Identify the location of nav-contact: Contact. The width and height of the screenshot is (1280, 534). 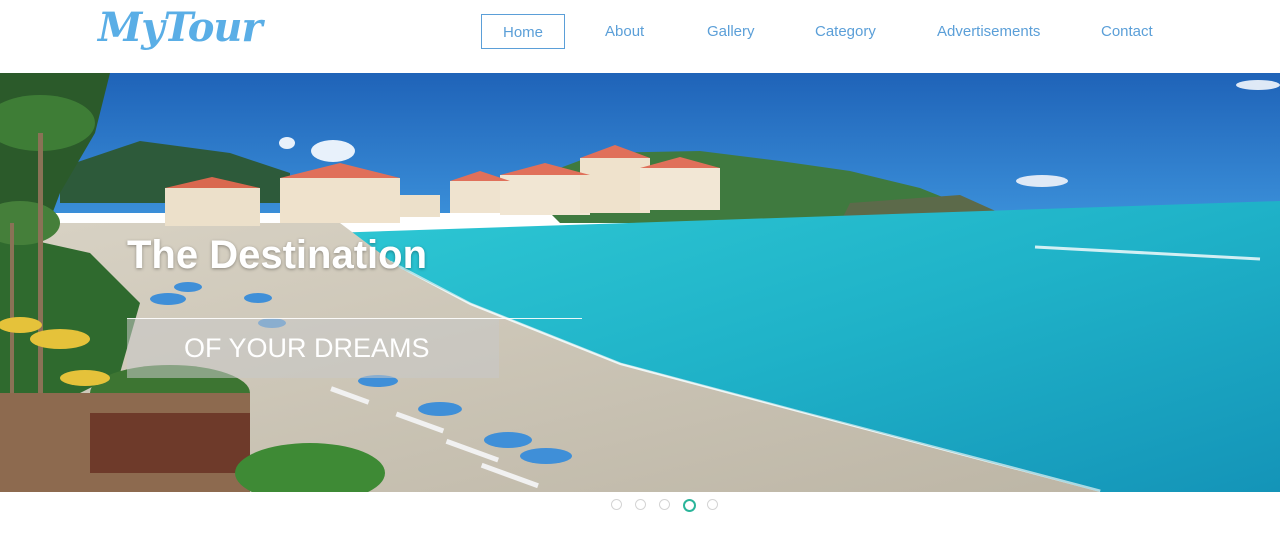
(1127, 31).